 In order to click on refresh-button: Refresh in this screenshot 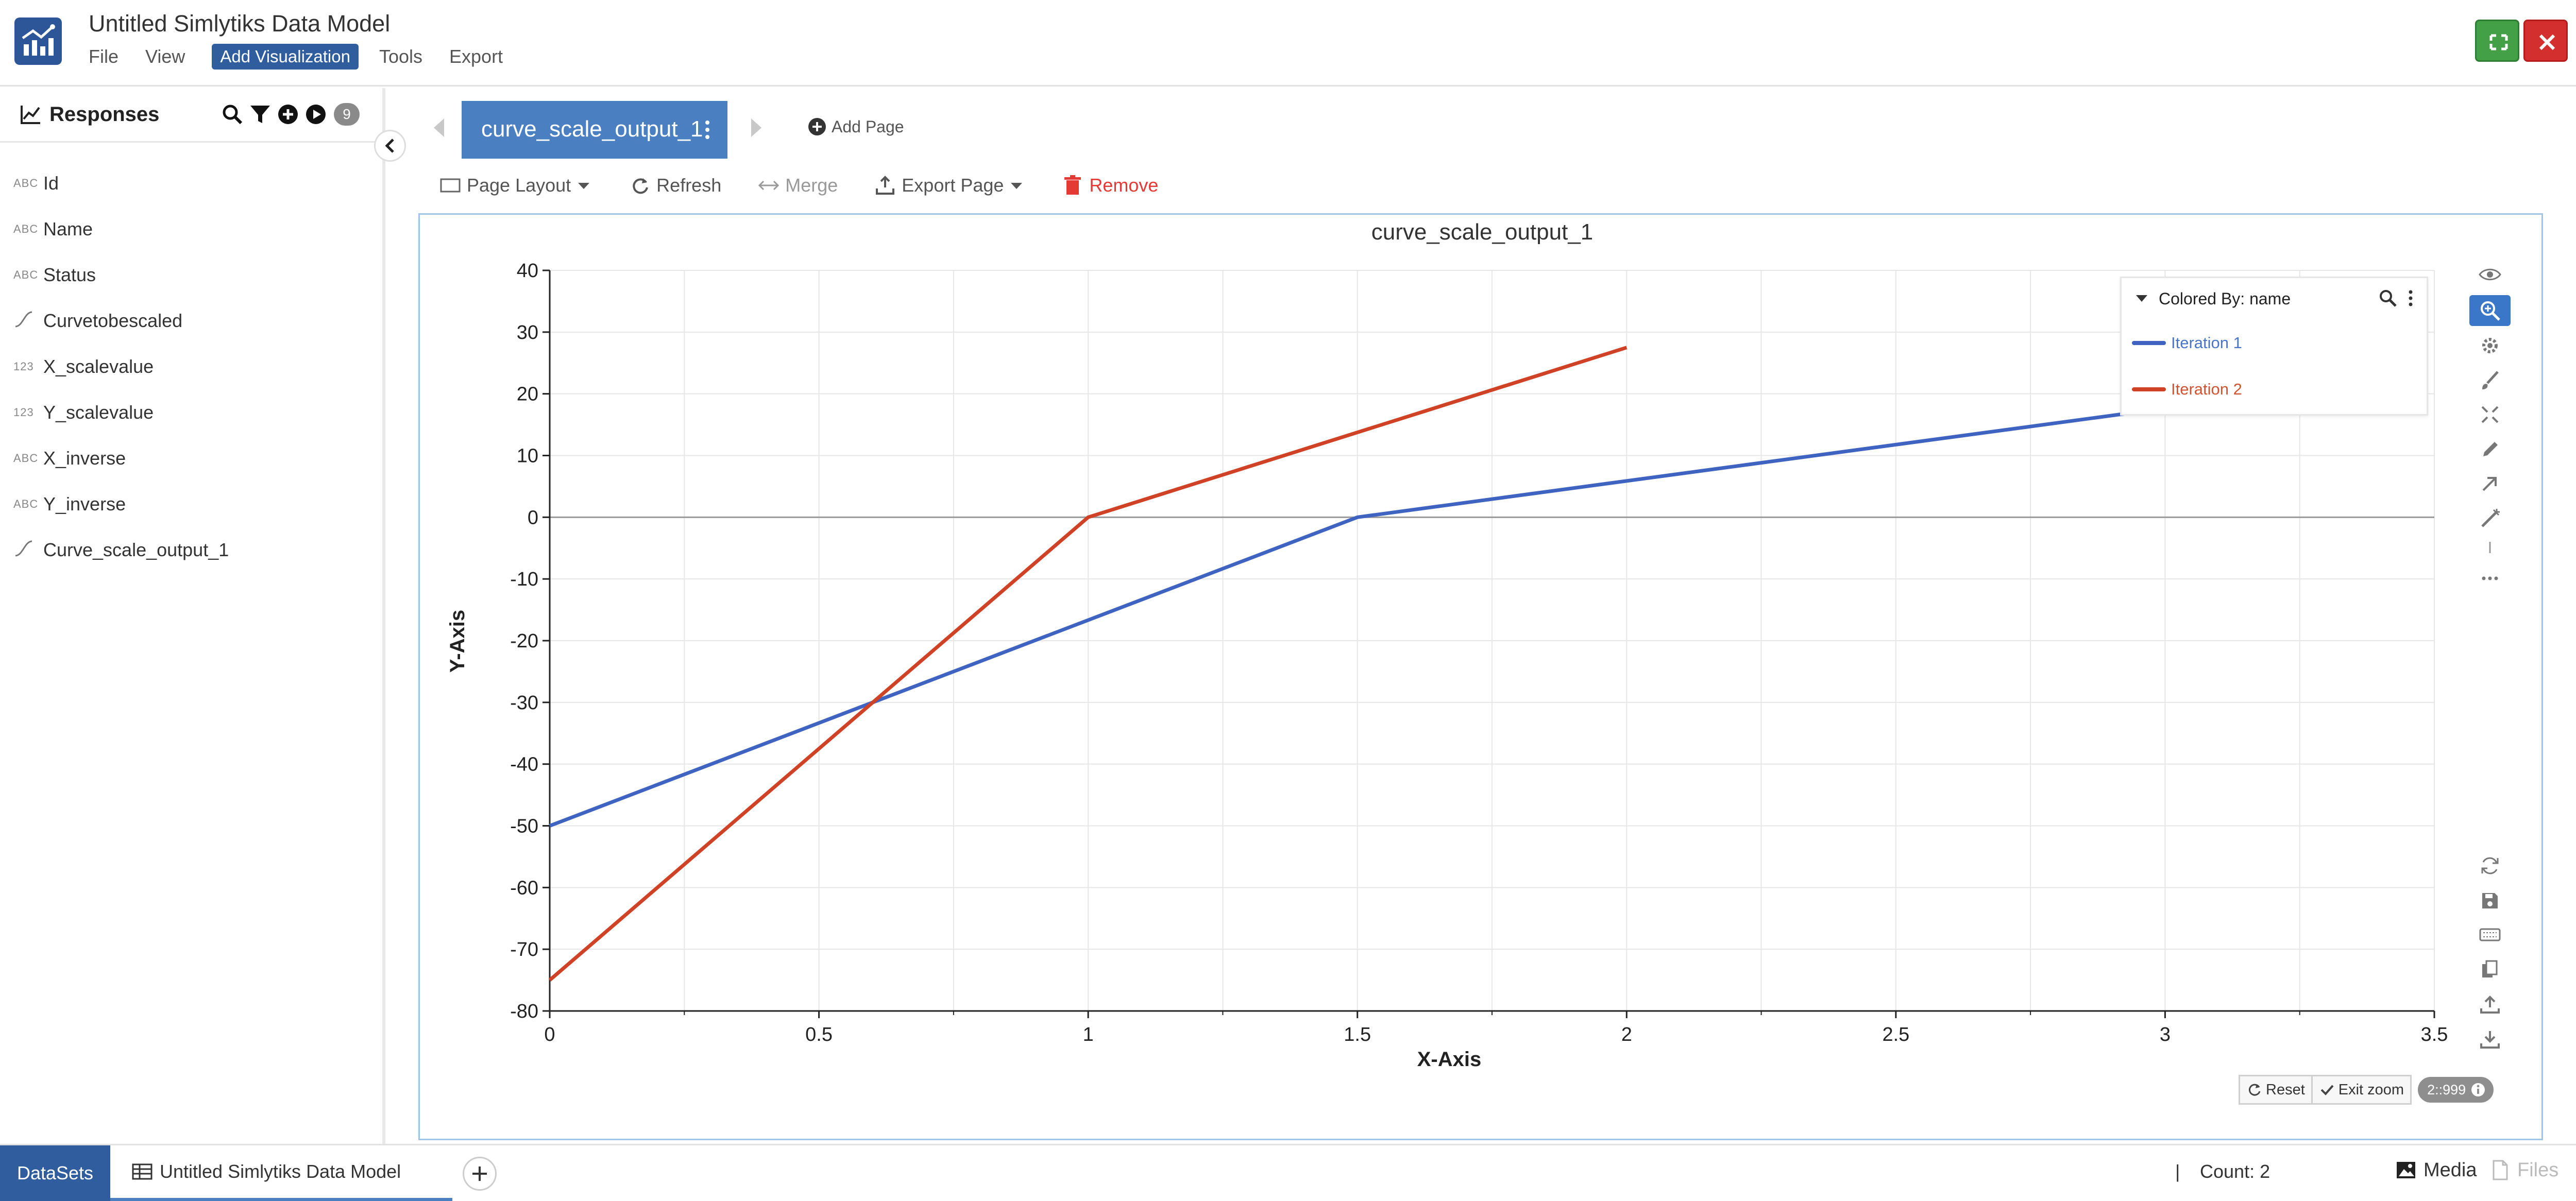, I will do `click(675, 185)`.